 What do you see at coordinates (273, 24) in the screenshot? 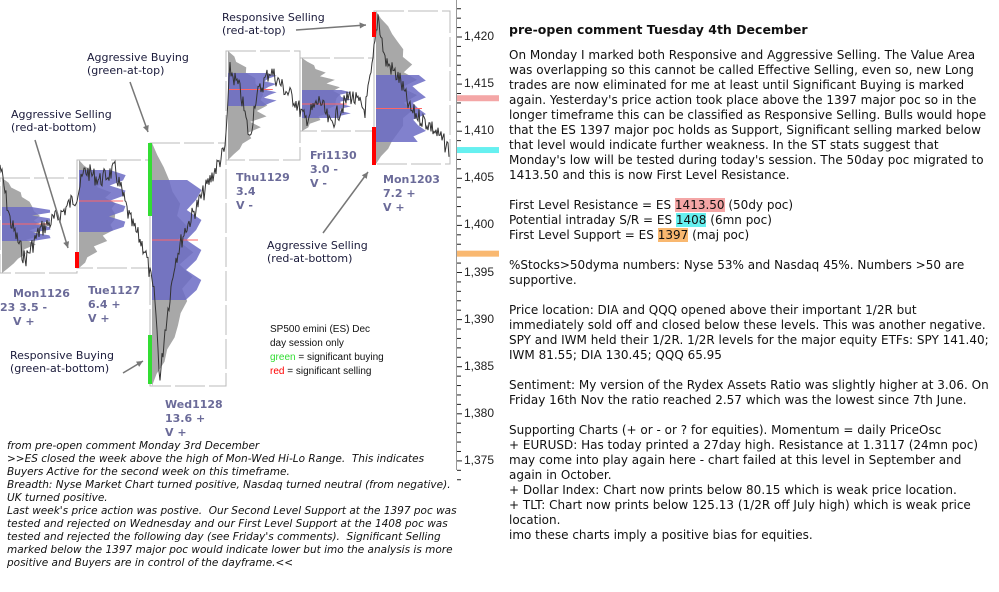
I see `annotation-responsive-selling: Responsive Selling (red-at-top)` at bounding box center [273, 24].